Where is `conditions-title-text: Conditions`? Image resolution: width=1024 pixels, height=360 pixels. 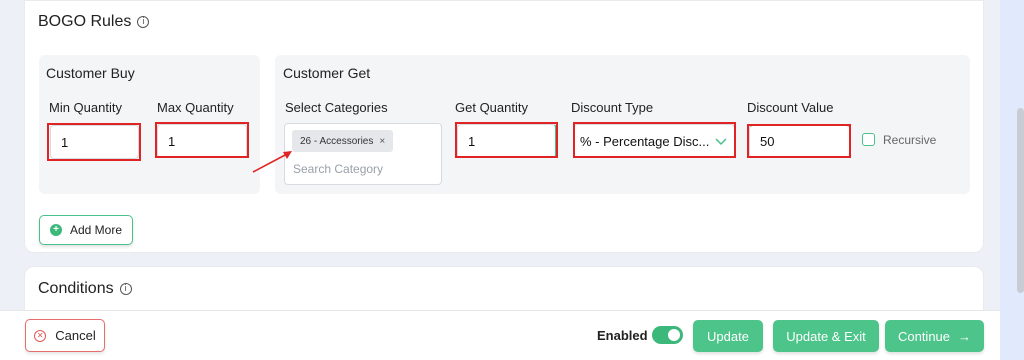
conditions-title-text: Conditions is located at coordinates (76, 288).